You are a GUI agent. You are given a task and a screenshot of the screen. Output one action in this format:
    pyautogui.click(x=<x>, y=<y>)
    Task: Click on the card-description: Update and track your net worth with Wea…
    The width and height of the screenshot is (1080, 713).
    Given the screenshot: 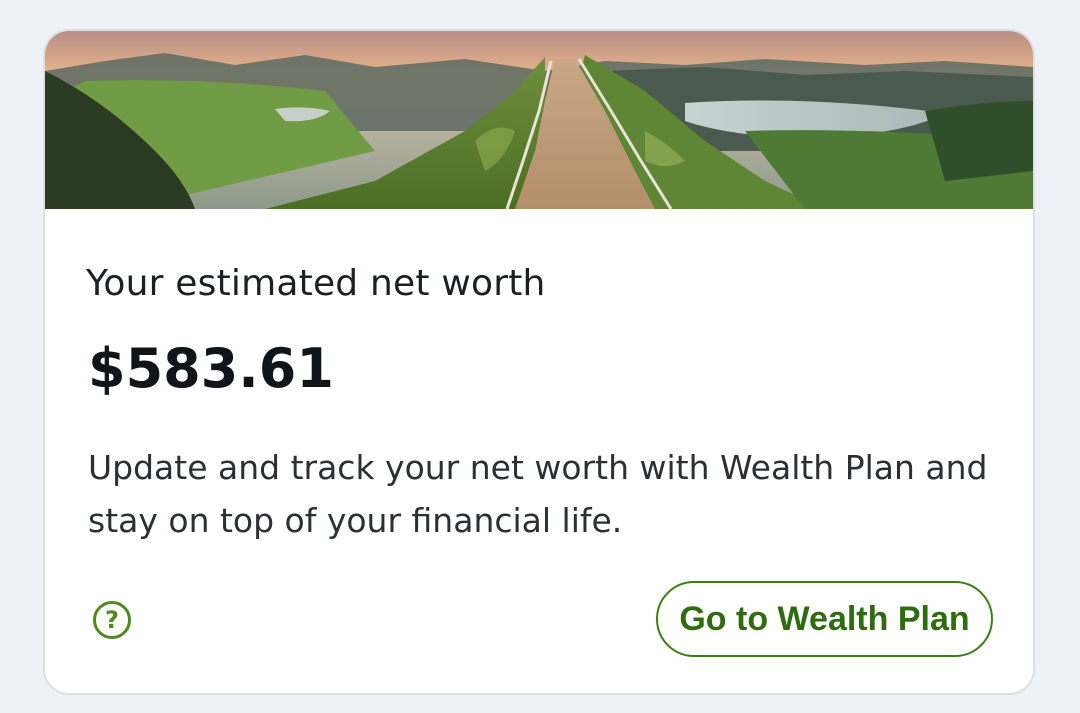 What is the action you would take?
    pyautogui.click(x=538, y=494)
    